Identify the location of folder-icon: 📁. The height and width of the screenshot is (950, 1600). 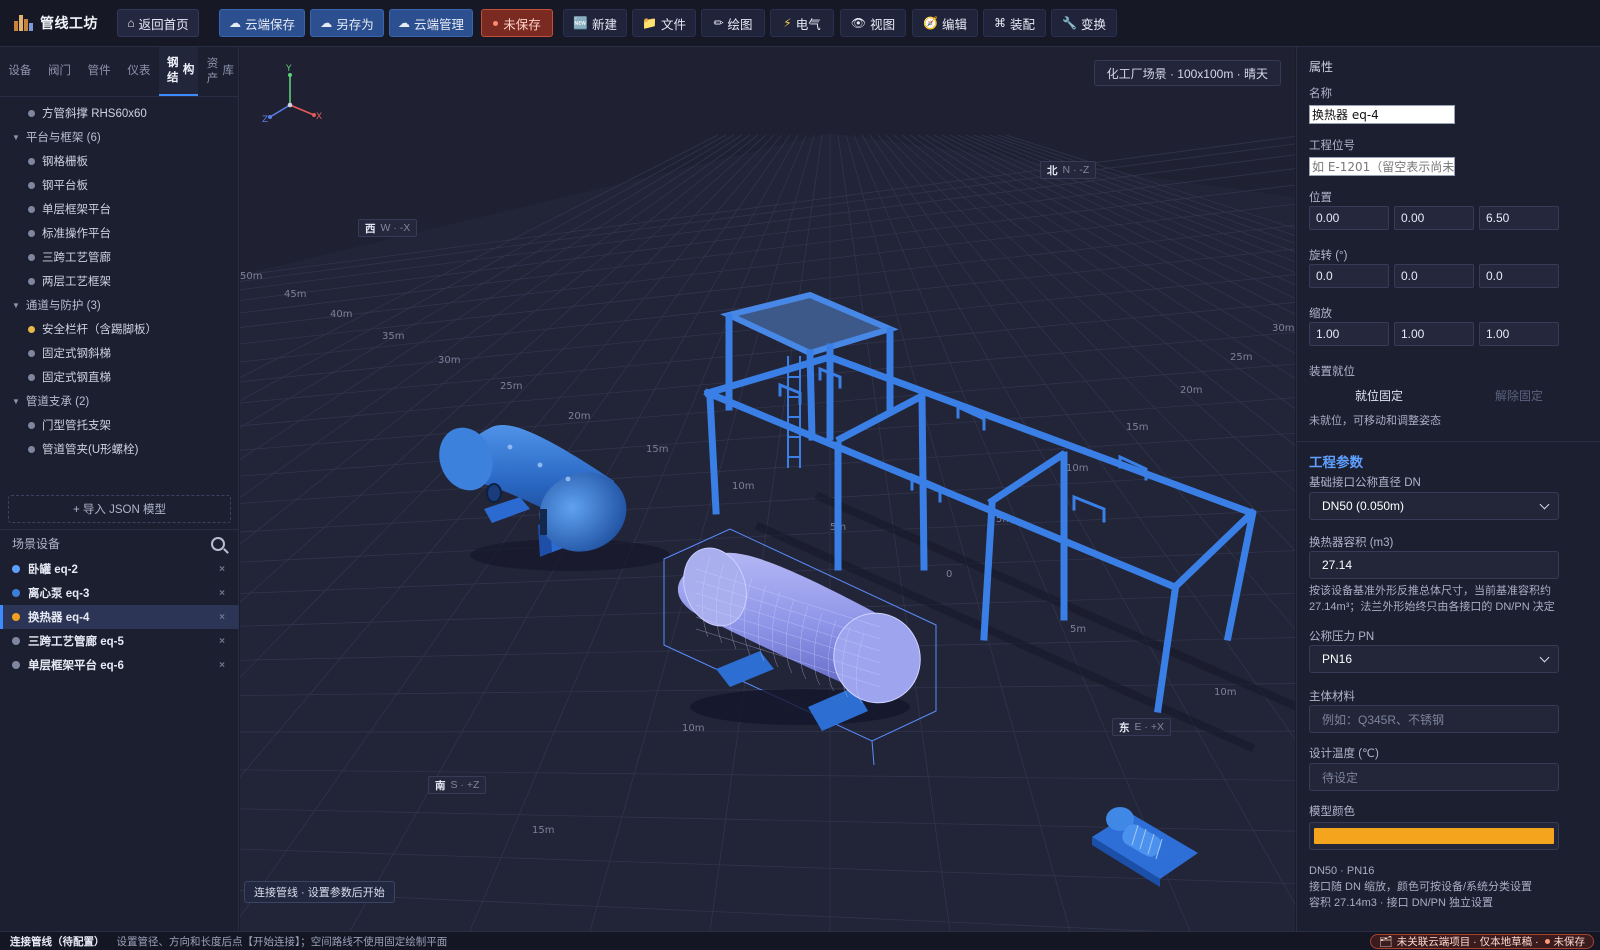
(649, 23).